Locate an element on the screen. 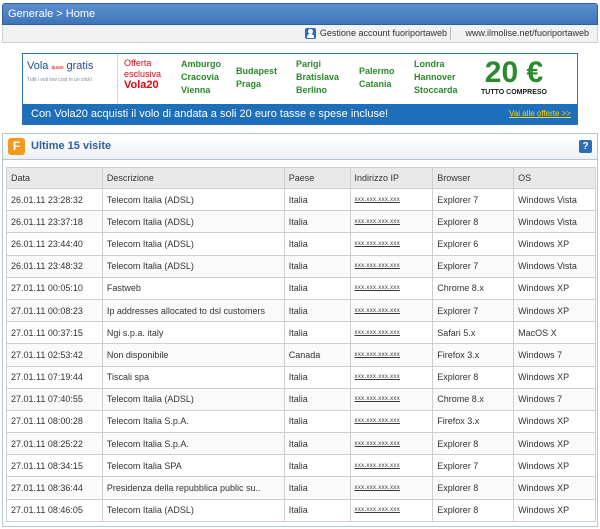 Image resolution: width=600 pixels, height=529 pixels. cities-col-1: Amburgo Cracovia Vienna is located at coordinates (201, 77).